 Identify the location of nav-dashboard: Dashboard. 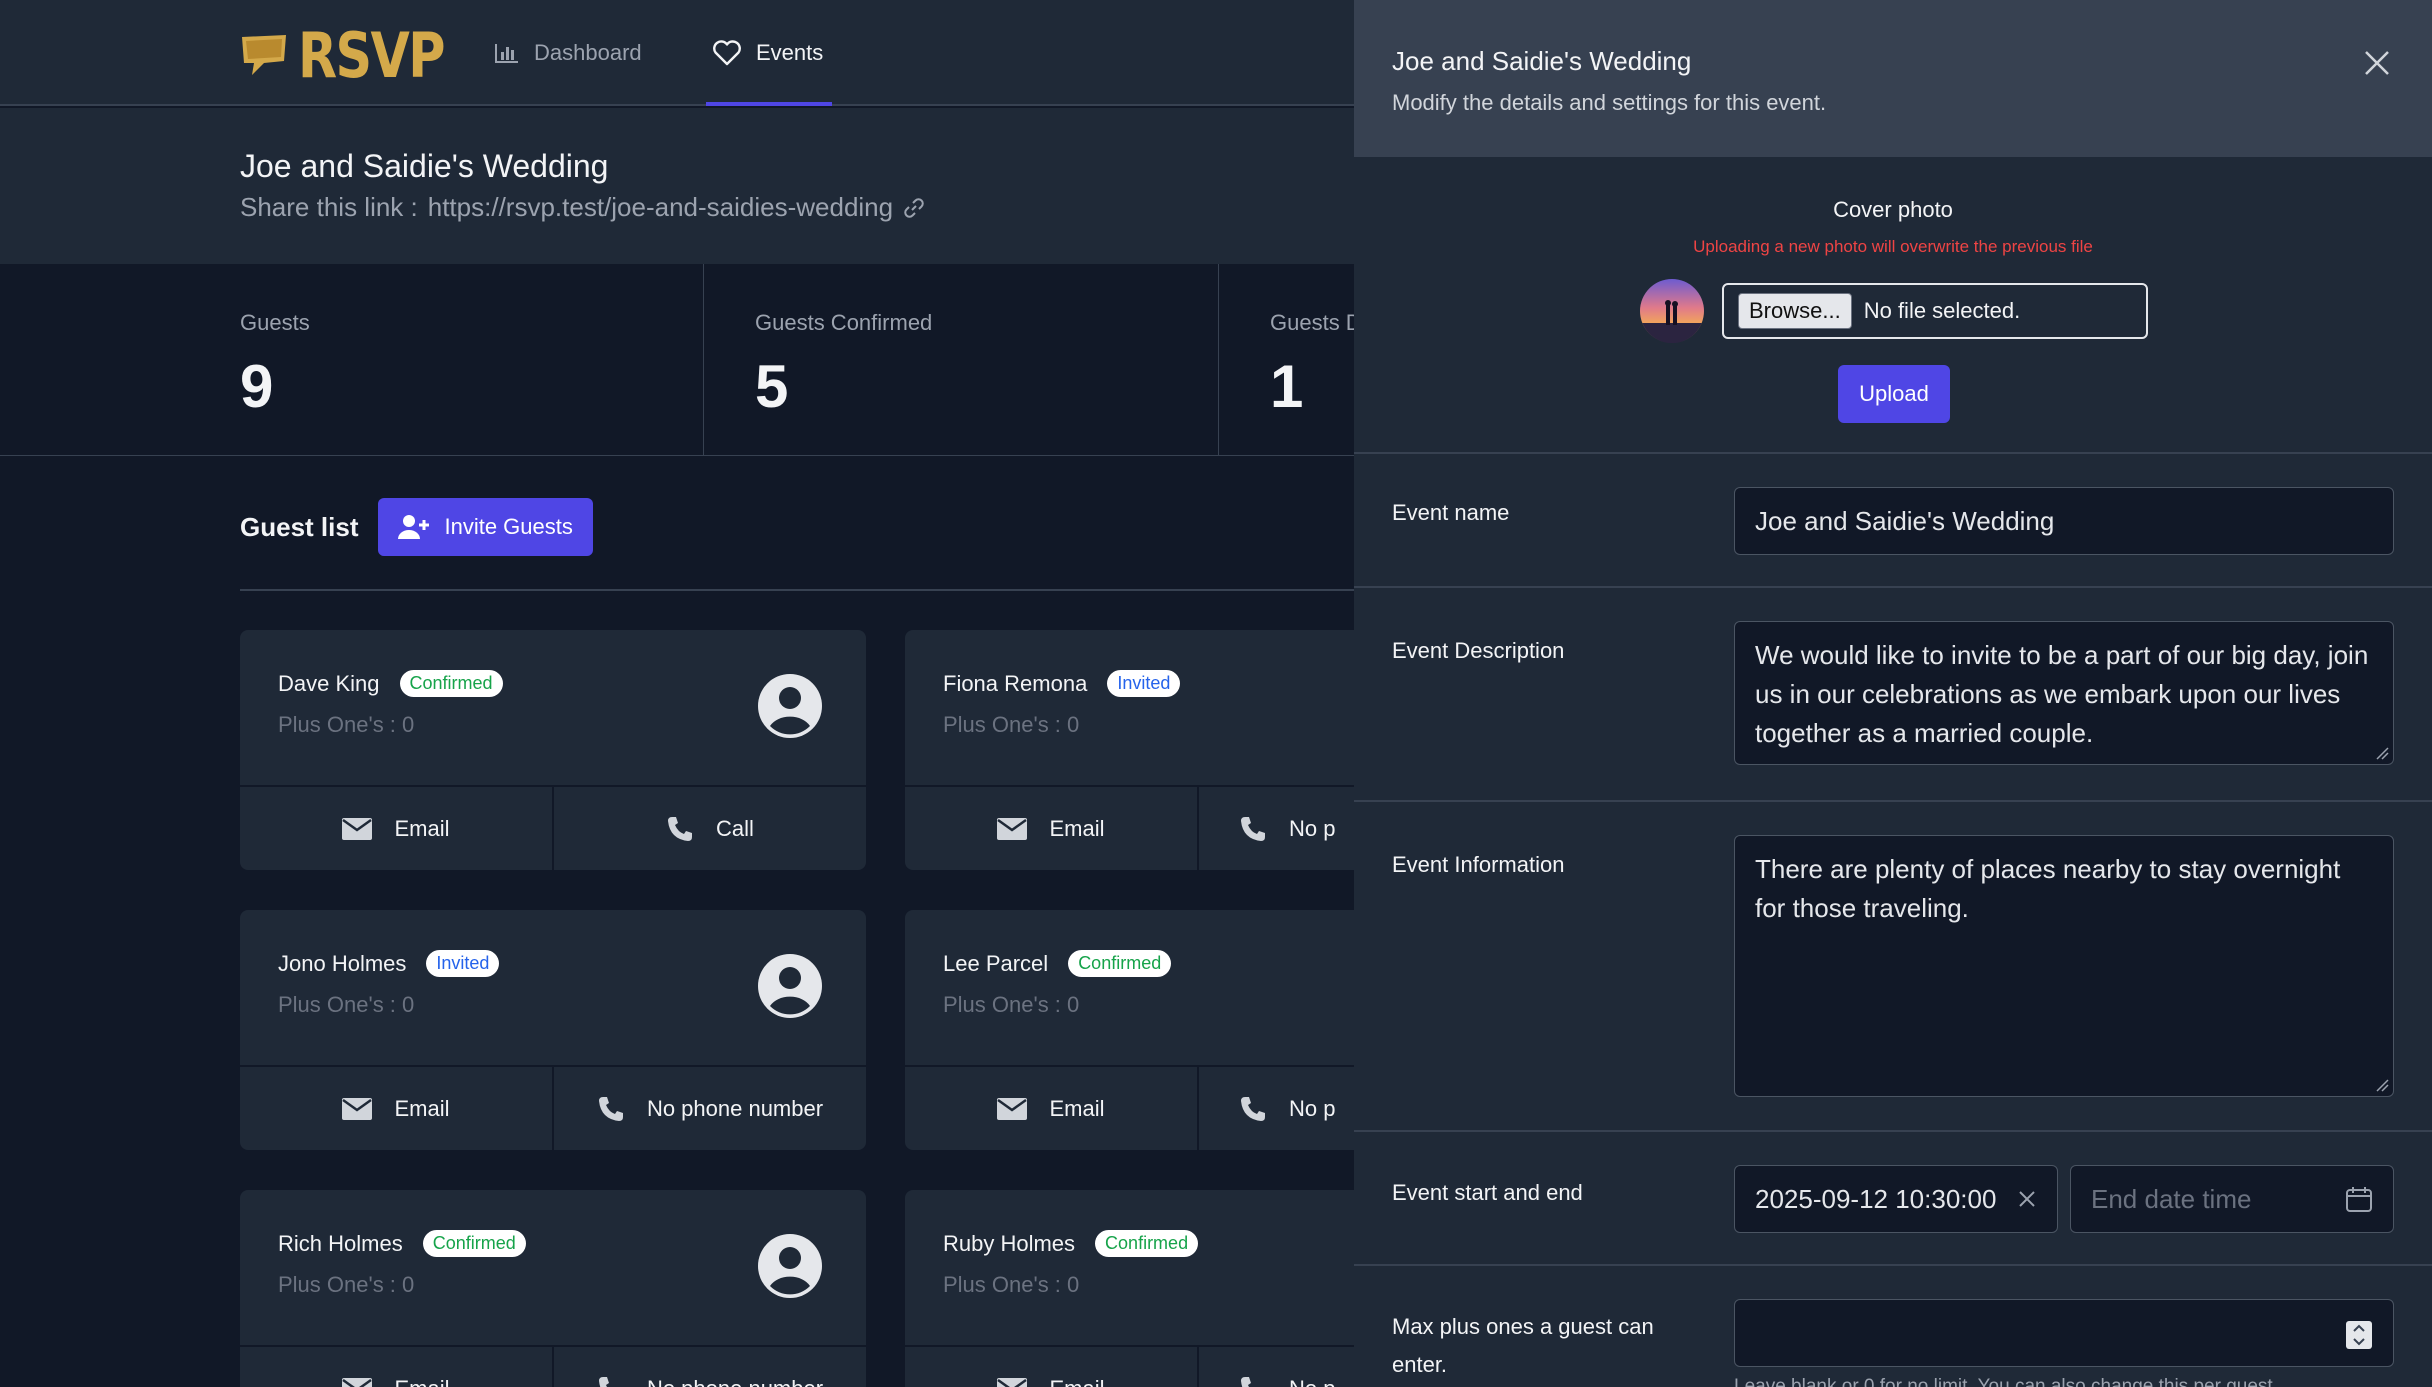
(568, 53).